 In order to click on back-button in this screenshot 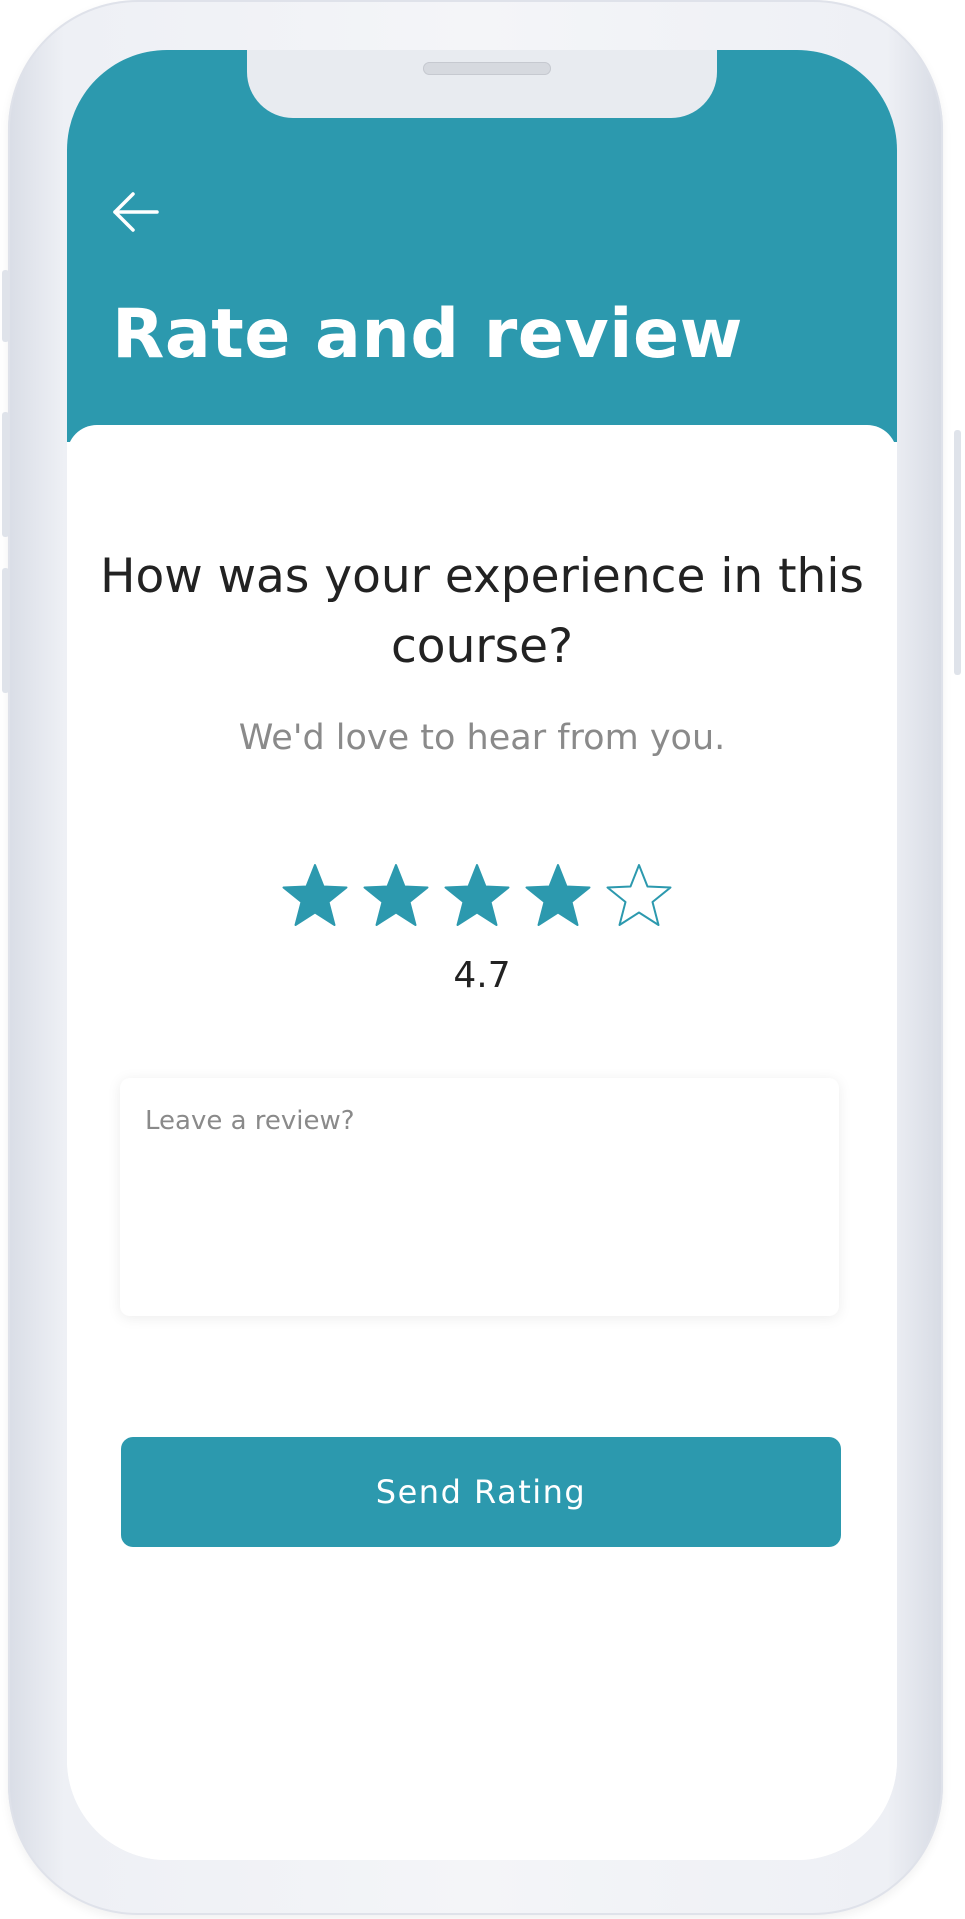, I will do `click(135, 212)`.